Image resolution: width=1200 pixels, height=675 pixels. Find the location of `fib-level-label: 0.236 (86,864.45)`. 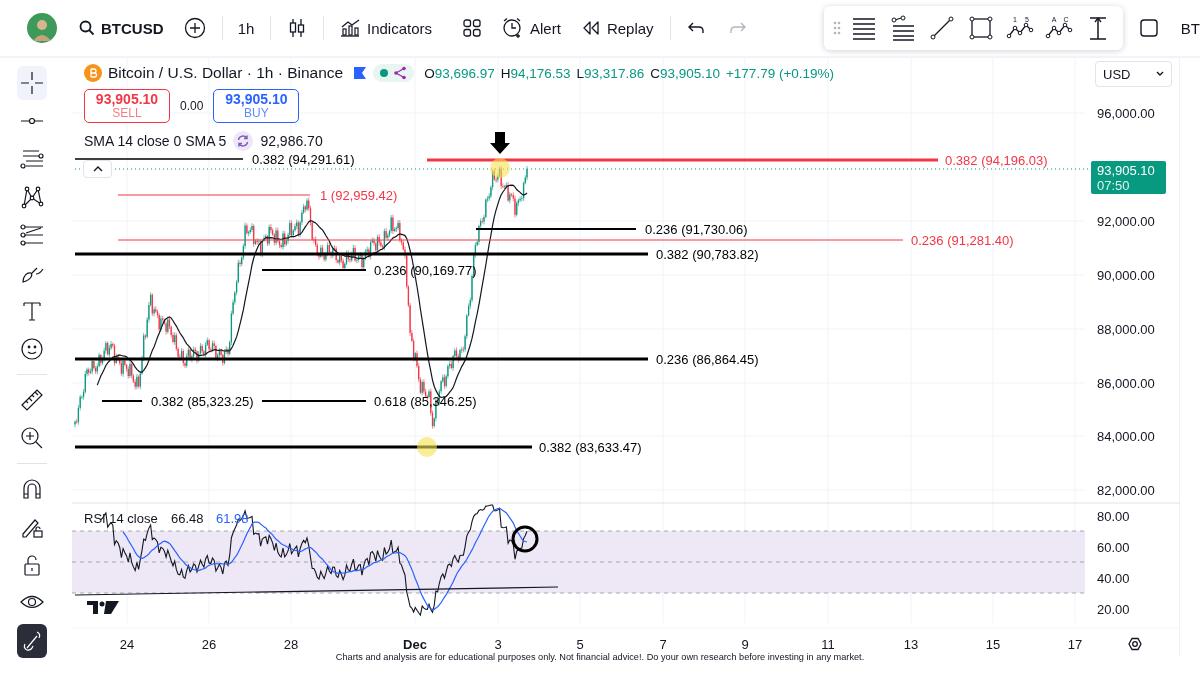

fib-level-label: 0.236 (86,864.45) is located at coordinates (707, 359).